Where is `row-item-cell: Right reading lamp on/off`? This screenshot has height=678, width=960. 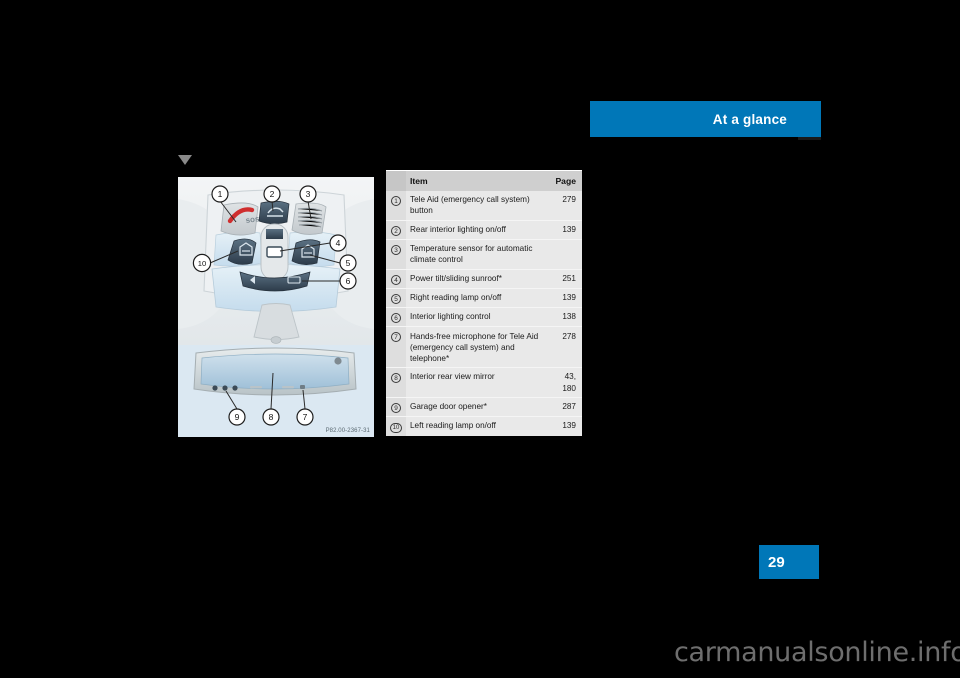 row-item-cell: Right reading lamp on/off is located at coordinates (476, 297).